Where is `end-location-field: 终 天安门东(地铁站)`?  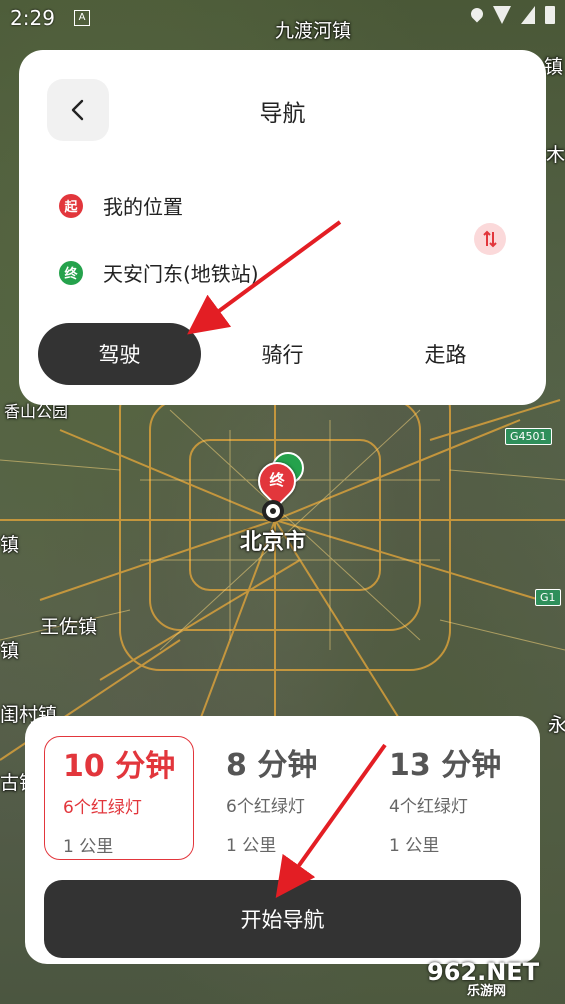 end-location-field: 终 天安门东(地铁站) is located at coordinates (159, 272).